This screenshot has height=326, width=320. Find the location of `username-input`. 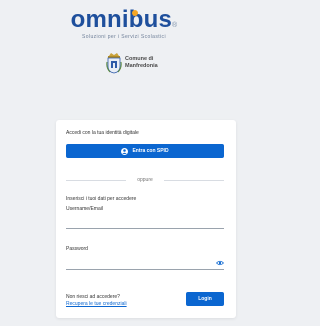

username-input is located at coordinates (145, 222).